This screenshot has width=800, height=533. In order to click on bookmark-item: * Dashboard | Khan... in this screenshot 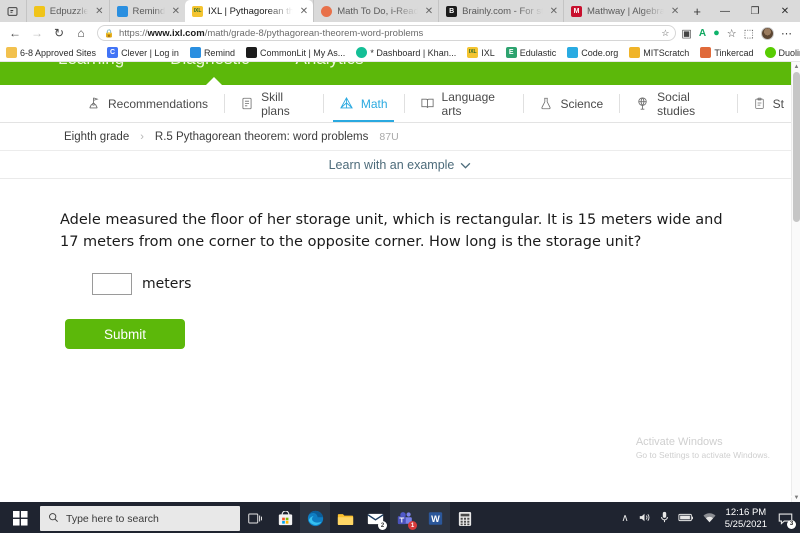, I will do `click(406, 52)`.